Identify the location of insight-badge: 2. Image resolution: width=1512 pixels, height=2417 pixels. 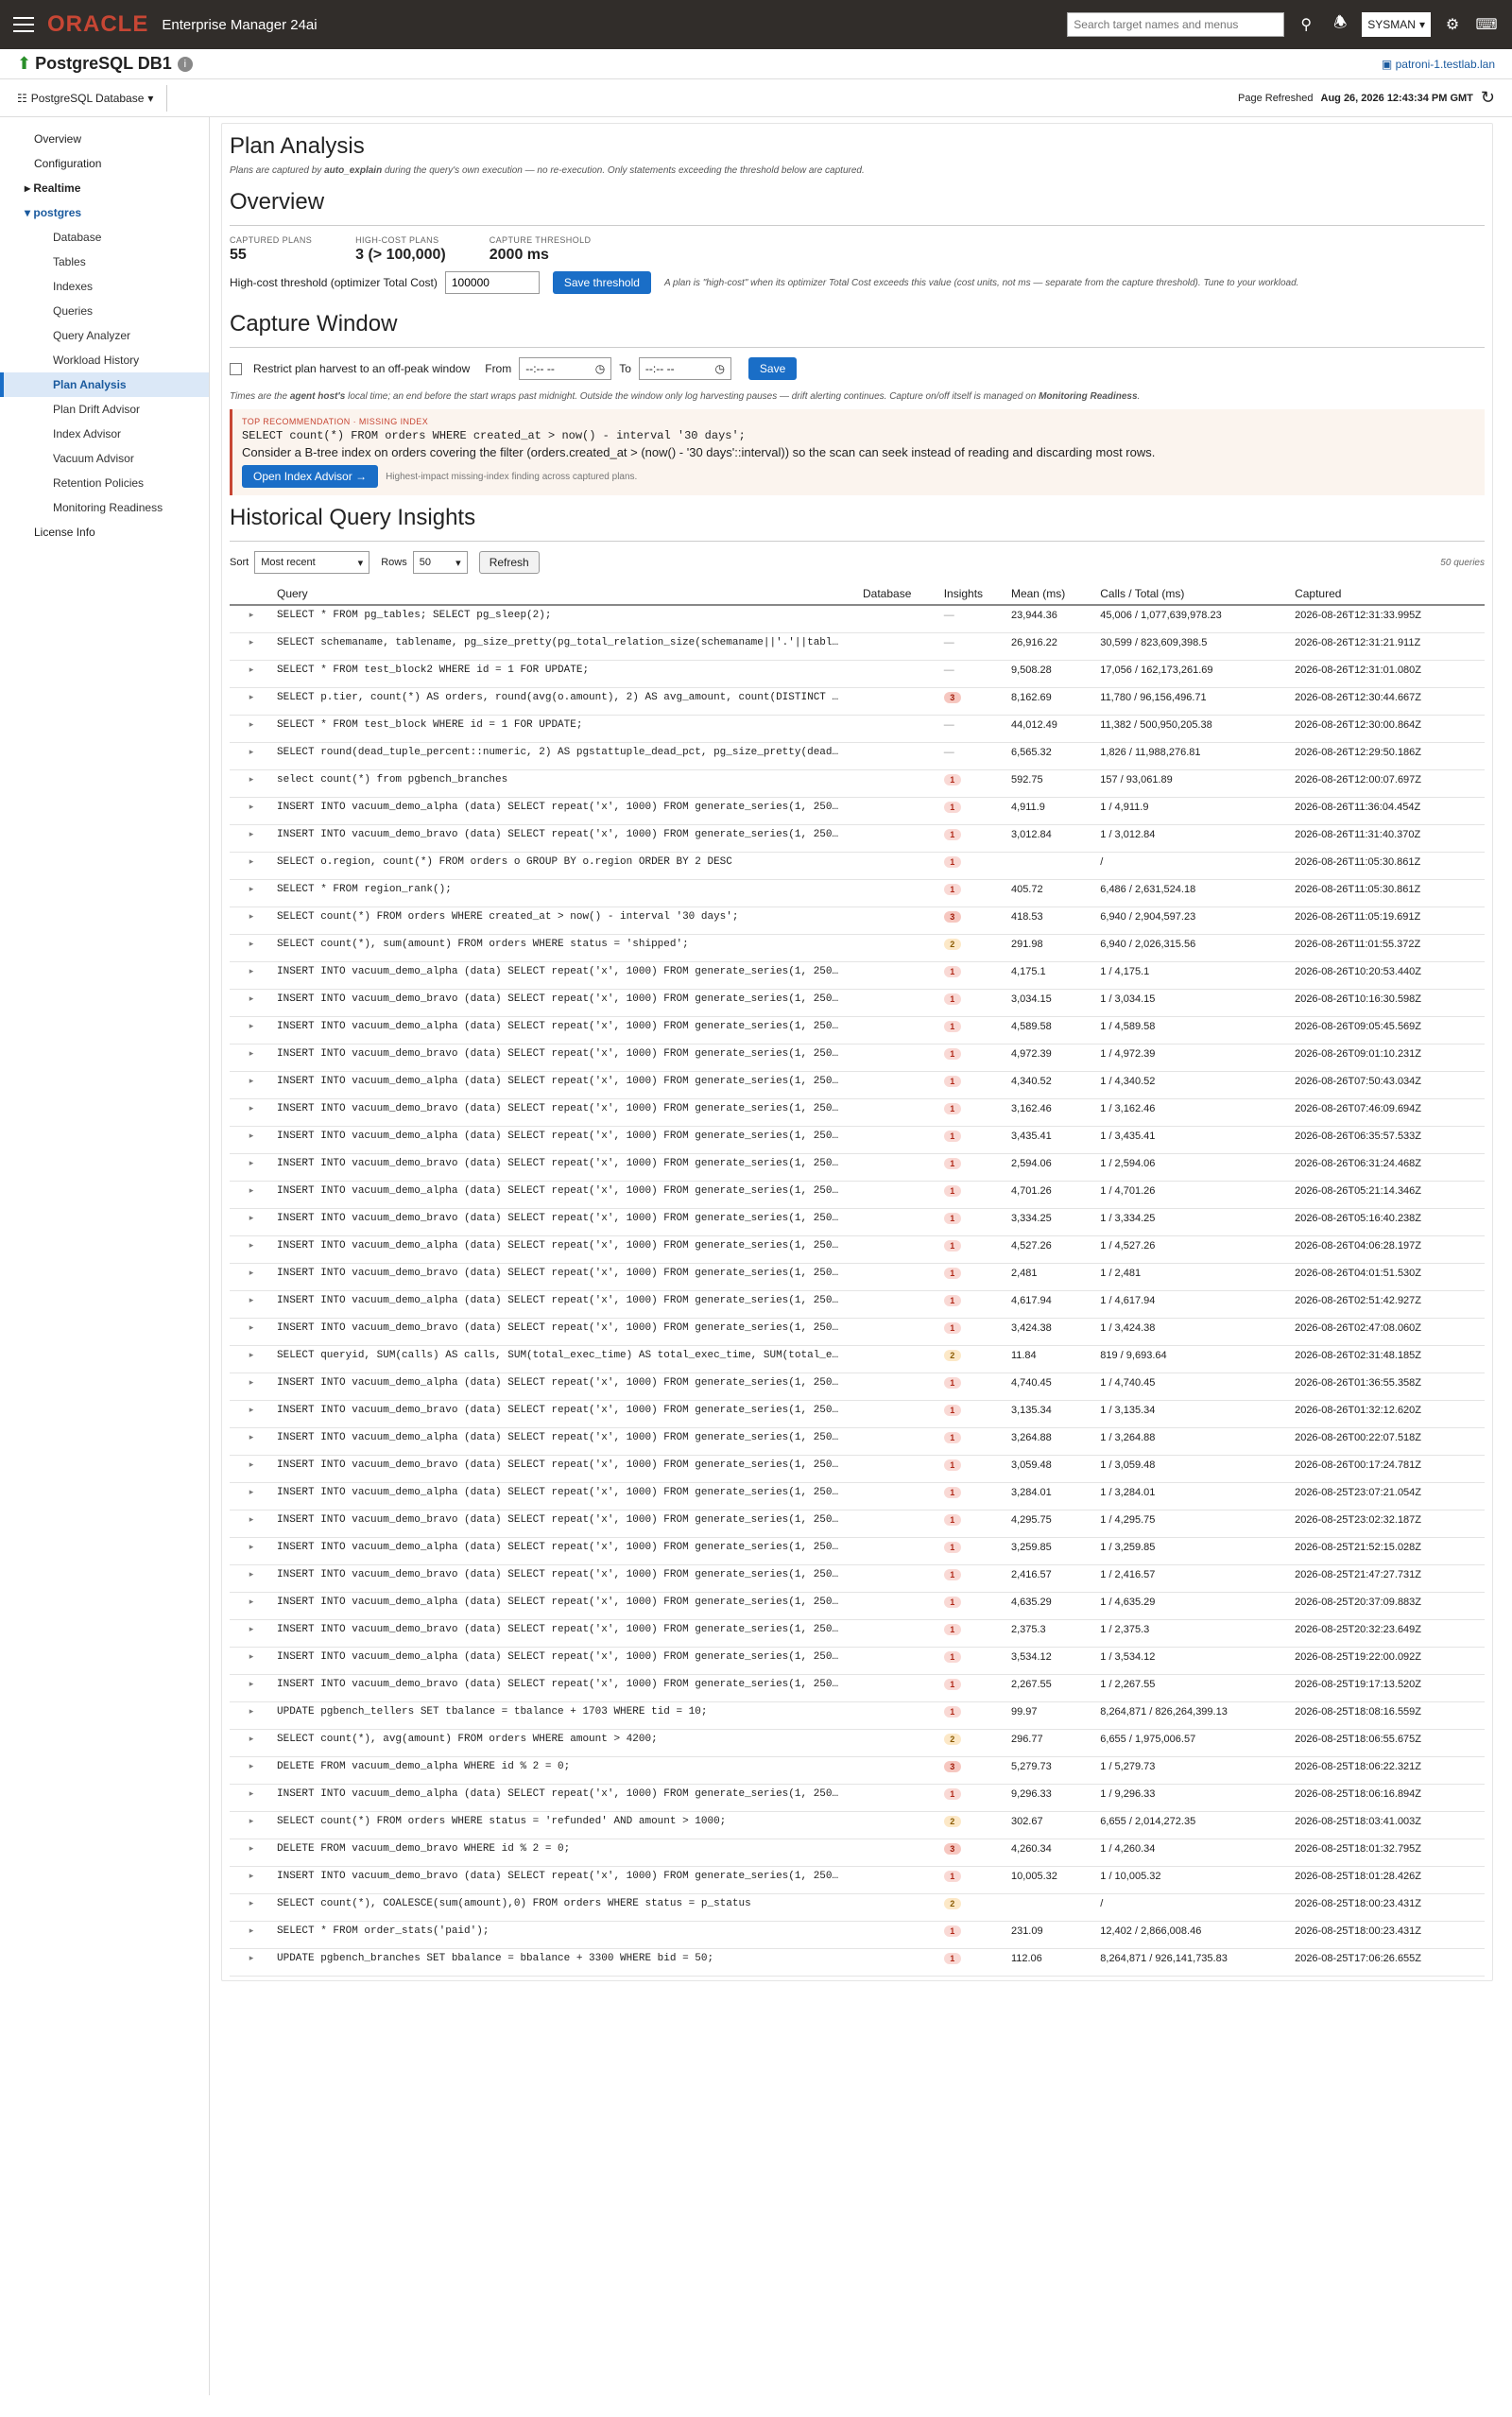
(952, 944).